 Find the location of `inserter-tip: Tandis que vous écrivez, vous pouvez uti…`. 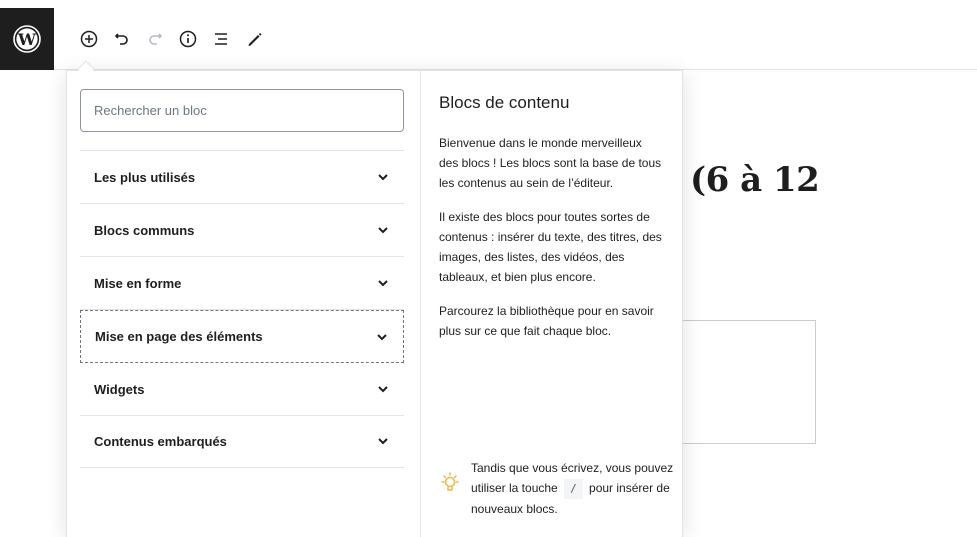

inserter-tip: Tandis que vous écrivez, vous pouvez uti… is located at coordinates (559, 488).